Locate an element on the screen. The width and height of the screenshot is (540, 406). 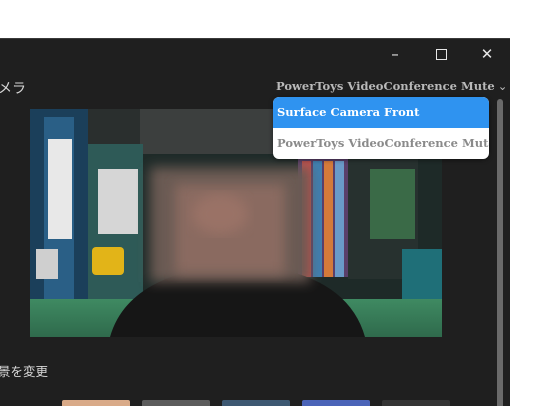
camera-select: PowerToys VideoConference Mute ⌄ is located at coordinates (391, 86).